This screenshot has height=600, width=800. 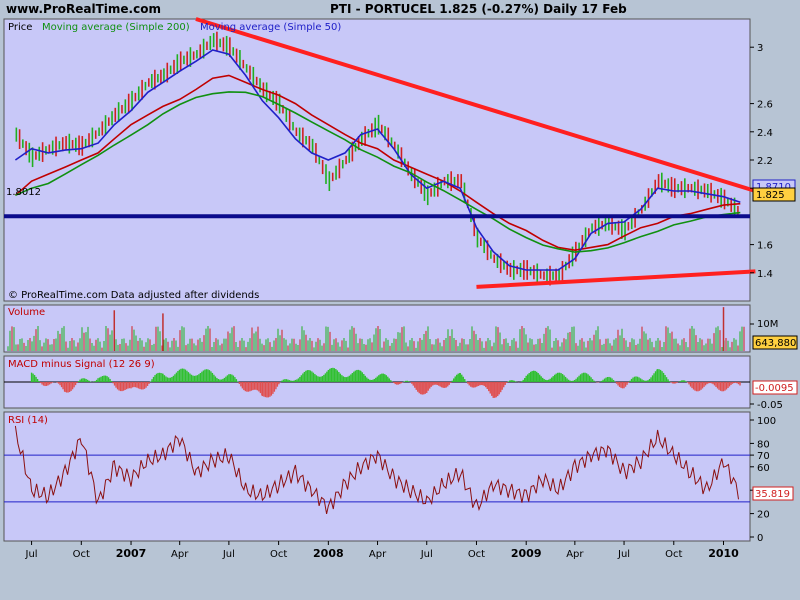 I want to click on rsi-ytick-label: 20, so click(x=763, y=515).